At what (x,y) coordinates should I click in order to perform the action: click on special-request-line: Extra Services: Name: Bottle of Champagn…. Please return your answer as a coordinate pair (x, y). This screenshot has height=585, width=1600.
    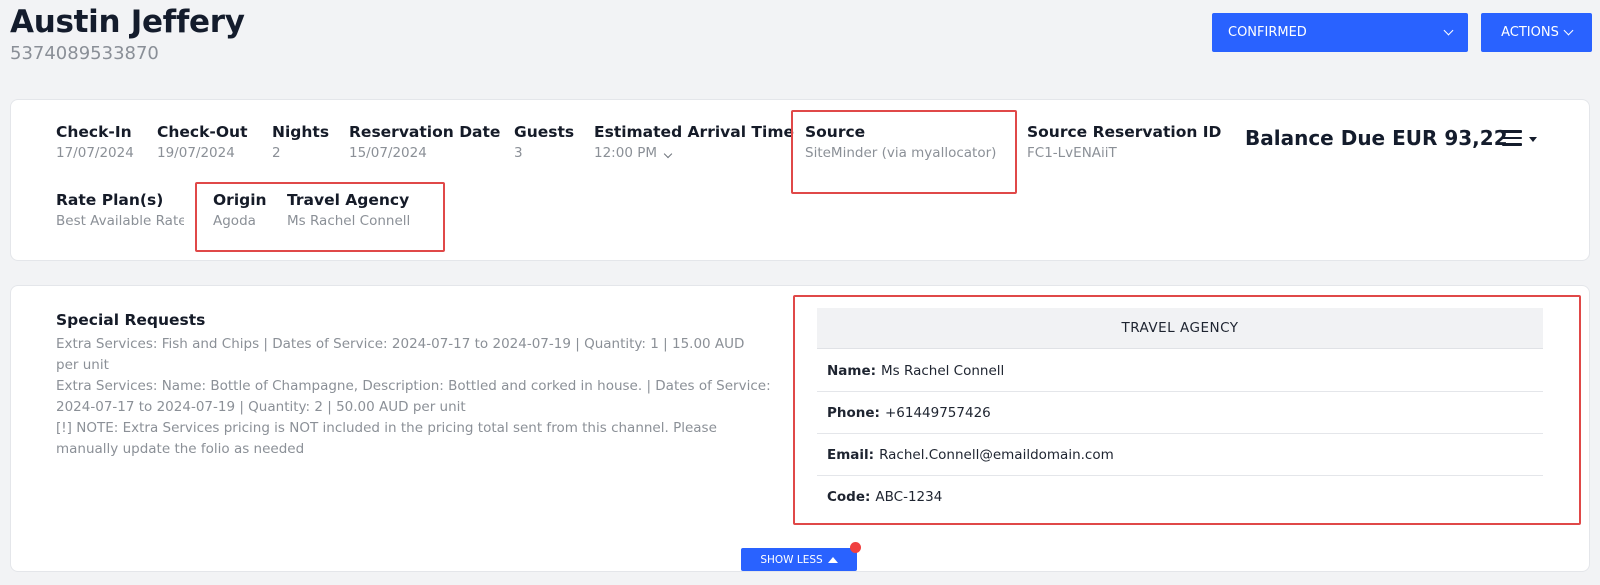
    Looking at the image, I should click on (413, 396).